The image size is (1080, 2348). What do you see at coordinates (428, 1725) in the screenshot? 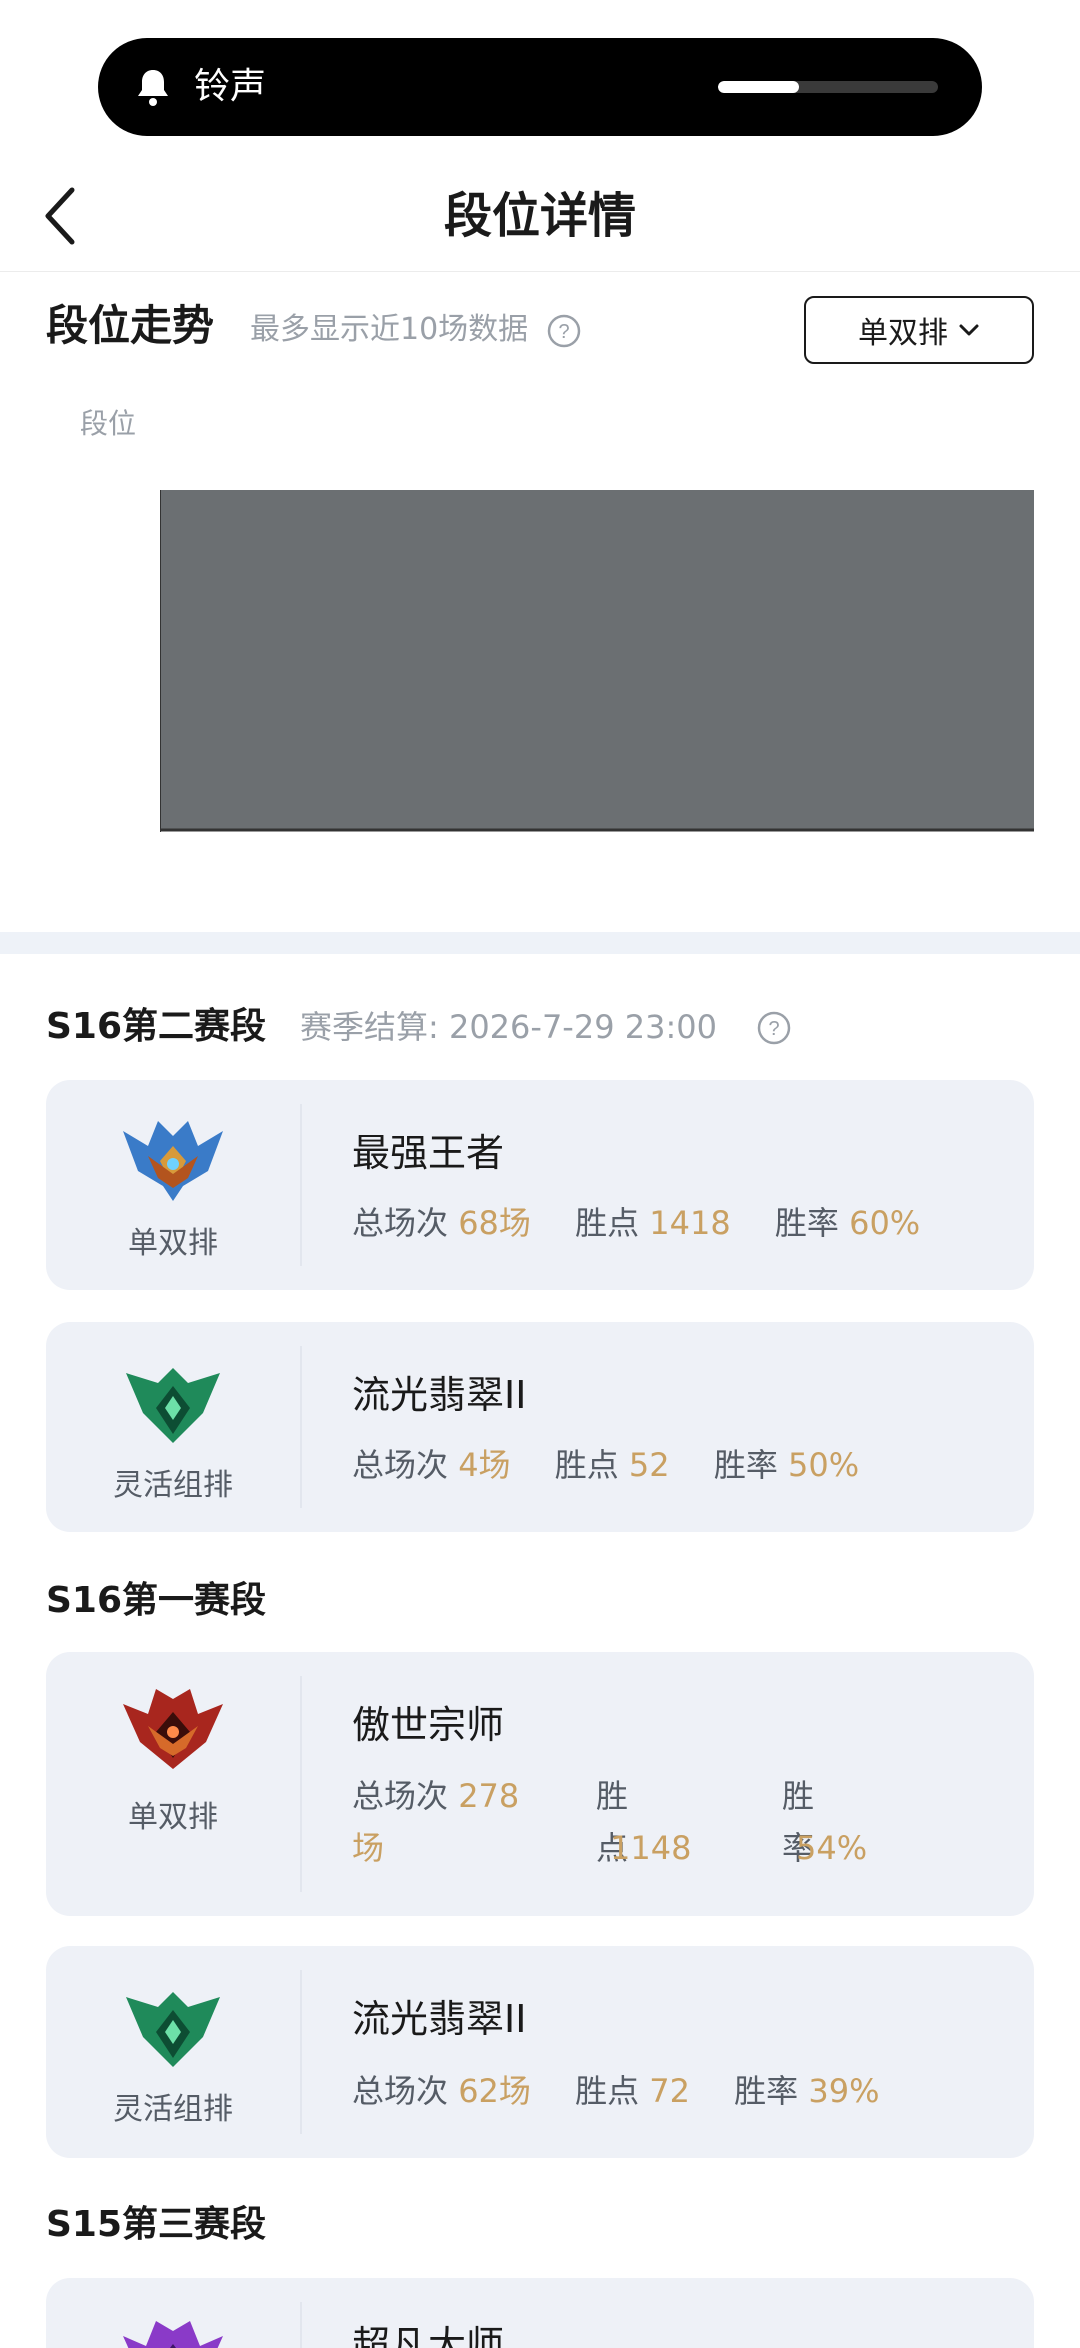
I see `rank-name: 傲世宗师` at bounding box center [428, 1725].